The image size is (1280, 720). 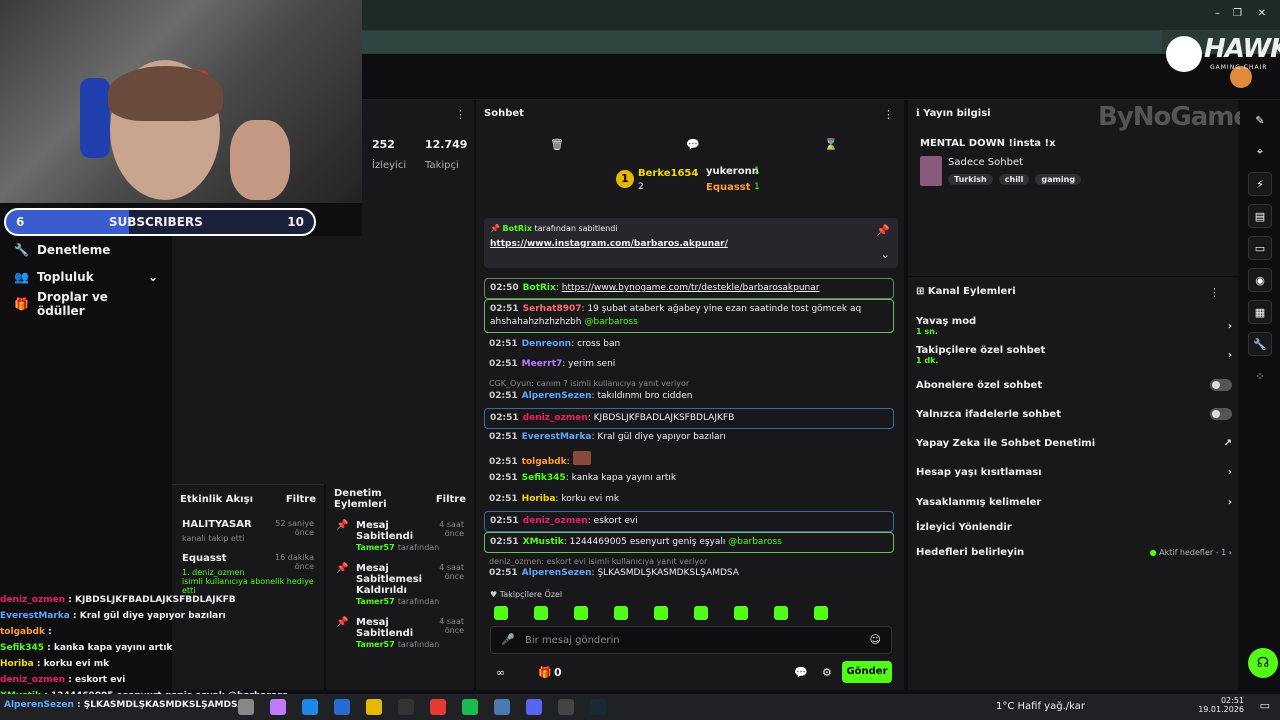 What do you see at coordinates (931, 171) in the screenshot?
I see `category-thumbnail` at bounding box center [931, 171].